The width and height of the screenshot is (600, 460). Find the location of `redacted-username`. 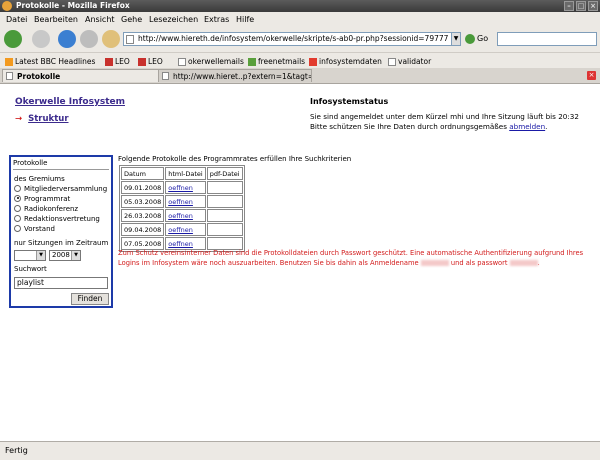

redacted-username is located at coordinates (434, 263).